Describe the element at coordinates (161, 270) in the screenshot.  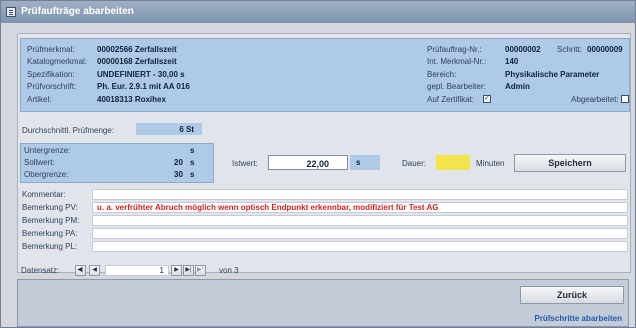
I see `record-number: 1` at that location.